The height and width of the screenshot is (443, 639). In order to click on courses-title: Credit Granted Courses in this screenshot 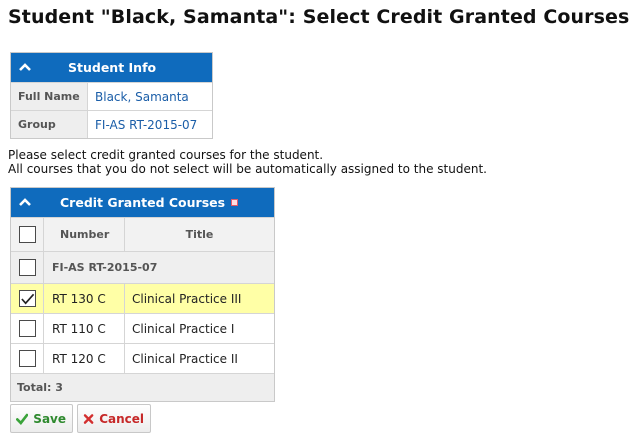, I will do `click(143, 202)`.